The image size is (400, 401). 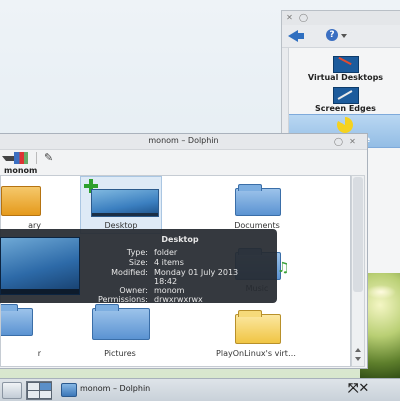 What do you see at coordinates (169, 290) in the screenshot?
I see `tooltip-value: monom` at bounding box center [169, 290].